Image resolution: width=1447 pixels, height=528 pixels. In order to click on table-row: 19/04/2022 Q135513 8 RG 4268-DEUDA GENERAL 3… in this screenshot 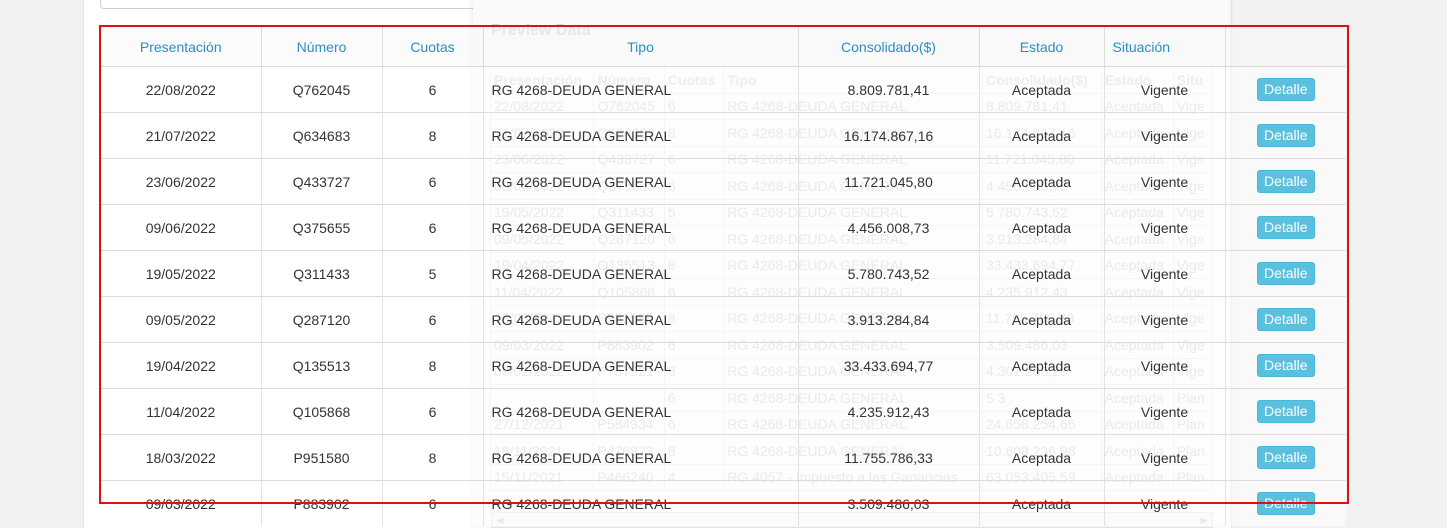, I will do `click(723, 365)`.